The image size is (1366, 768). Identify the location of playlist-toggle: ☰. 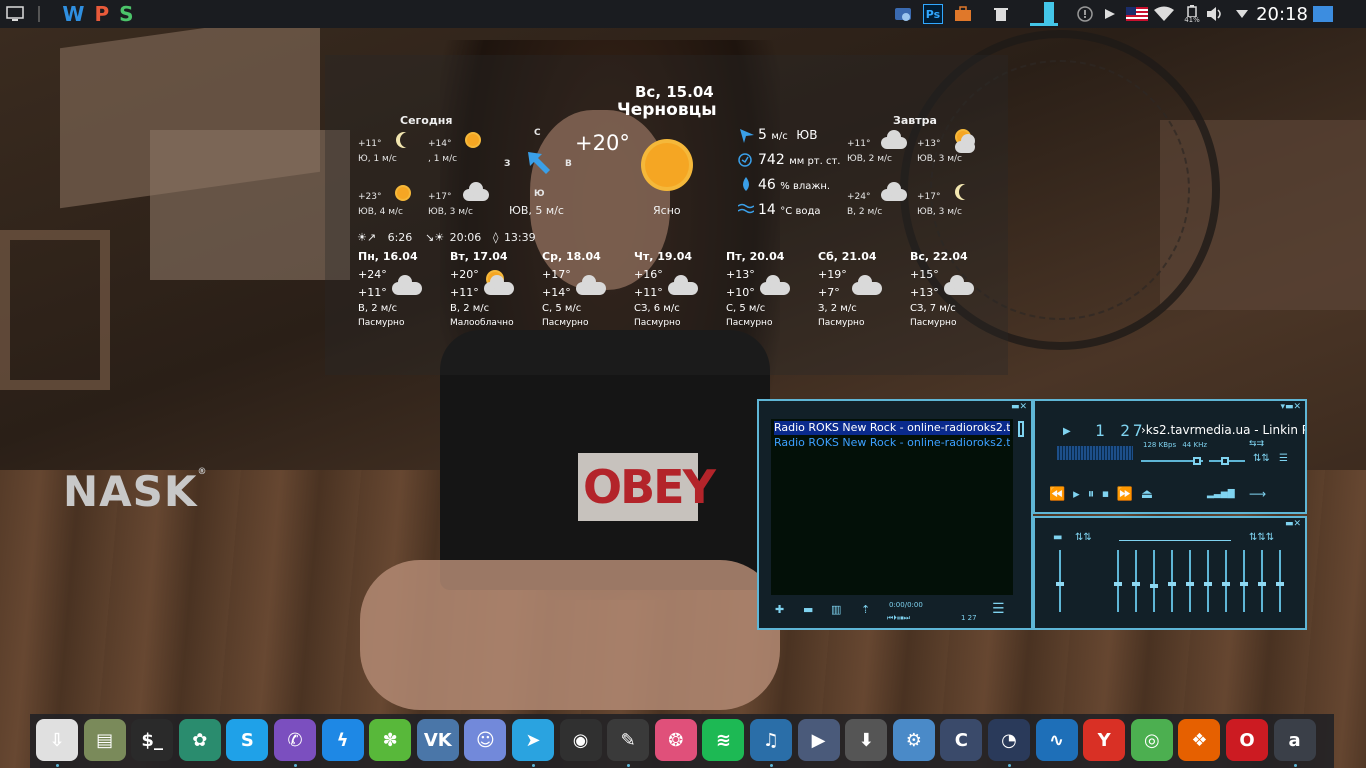
(1283, 458).